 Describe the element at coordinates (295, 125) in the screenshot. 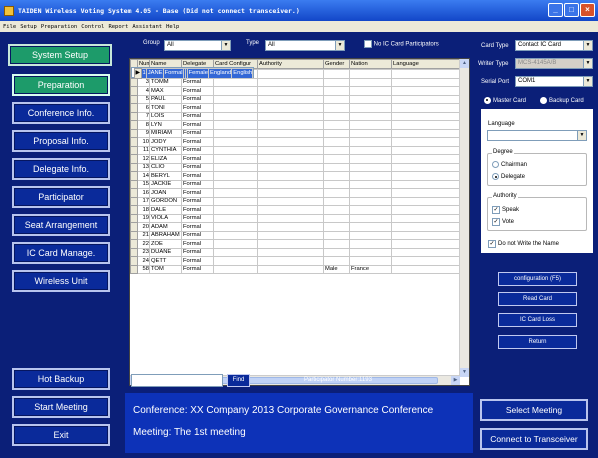

I see `table-row: 8 LYN Formal` at that location.